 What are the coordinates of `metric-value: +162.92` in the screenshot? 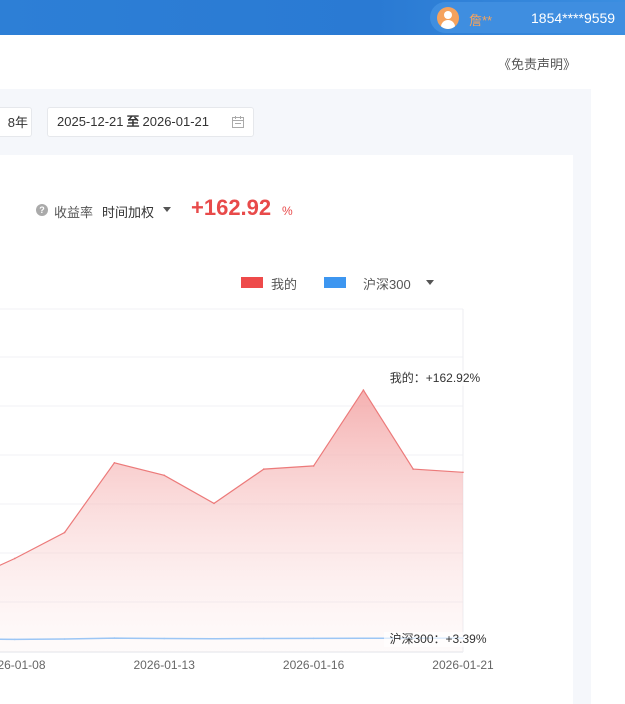 It's located at (231, 207).